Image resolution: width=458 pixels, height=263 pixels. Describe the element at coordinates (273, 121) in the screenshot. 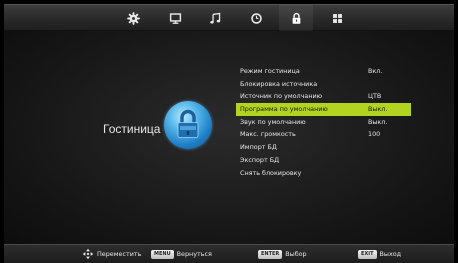

I see `menu-item-label: Звук по умолчанию` at that location.